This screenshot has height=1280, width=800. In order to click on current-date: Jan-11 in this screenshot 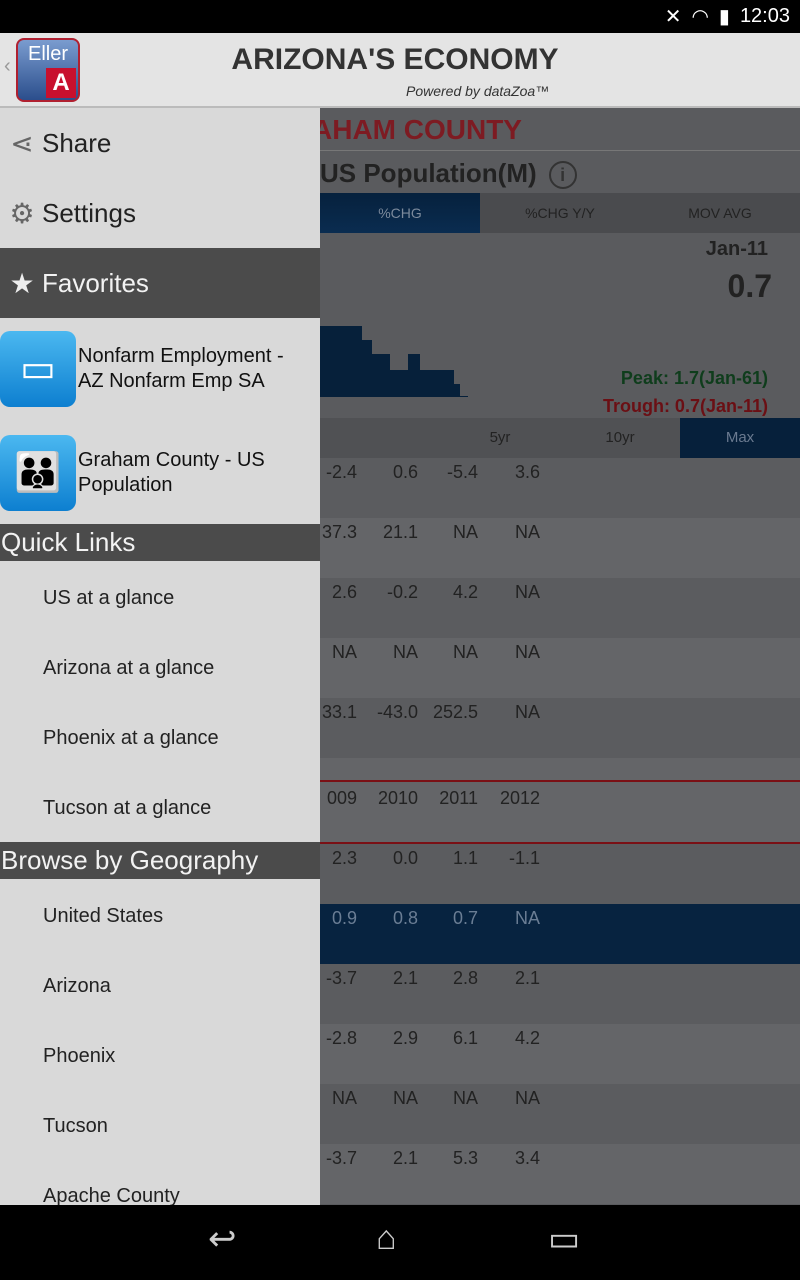, I will do `click(736, 249)`.